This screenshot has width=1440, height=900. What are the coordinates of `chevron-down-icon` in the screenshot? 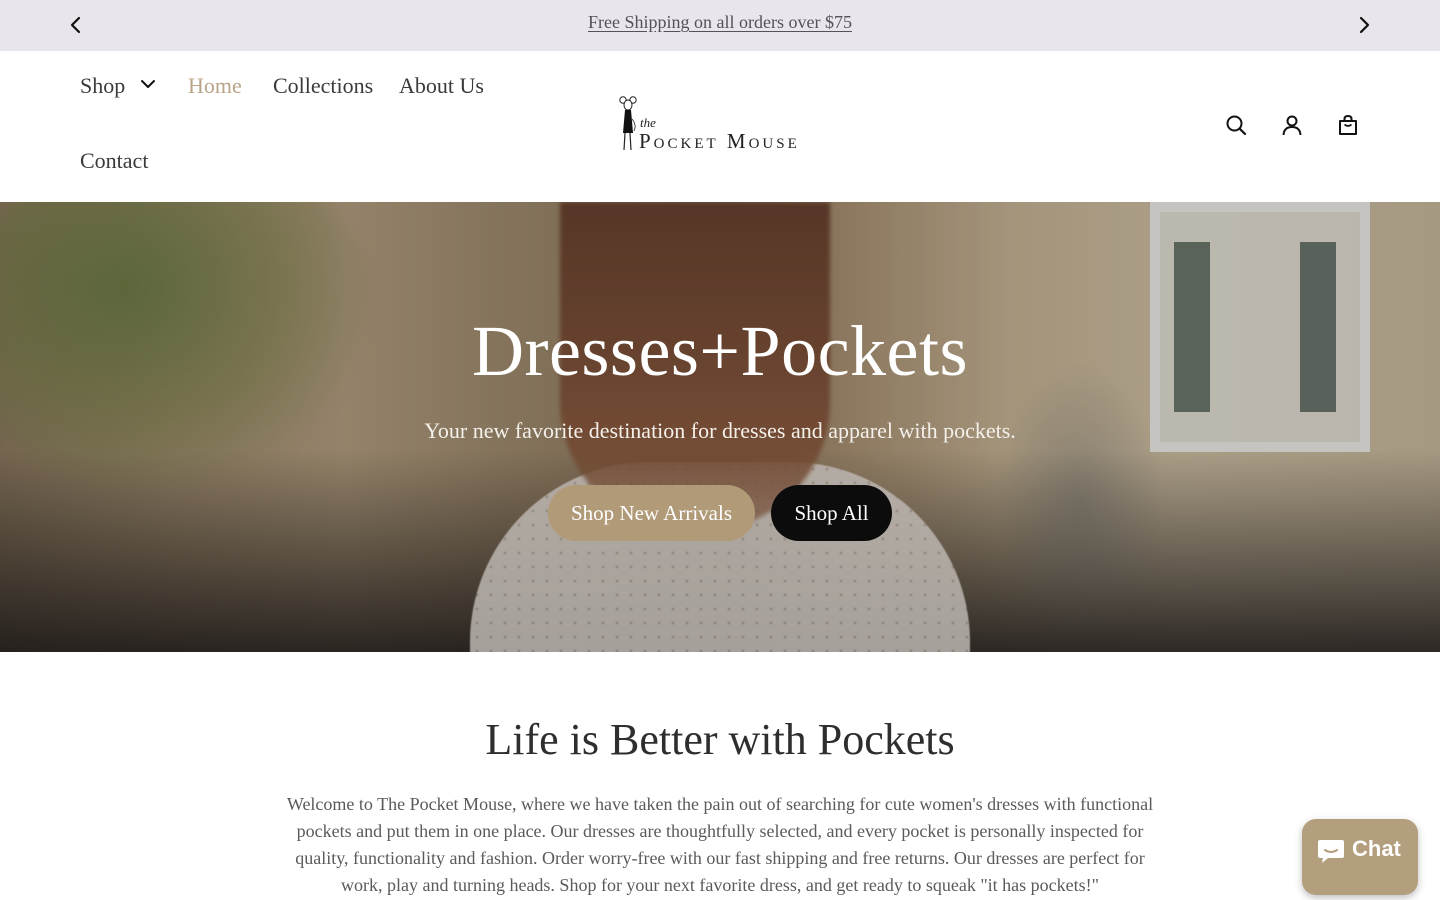 It's located at (148, 86).